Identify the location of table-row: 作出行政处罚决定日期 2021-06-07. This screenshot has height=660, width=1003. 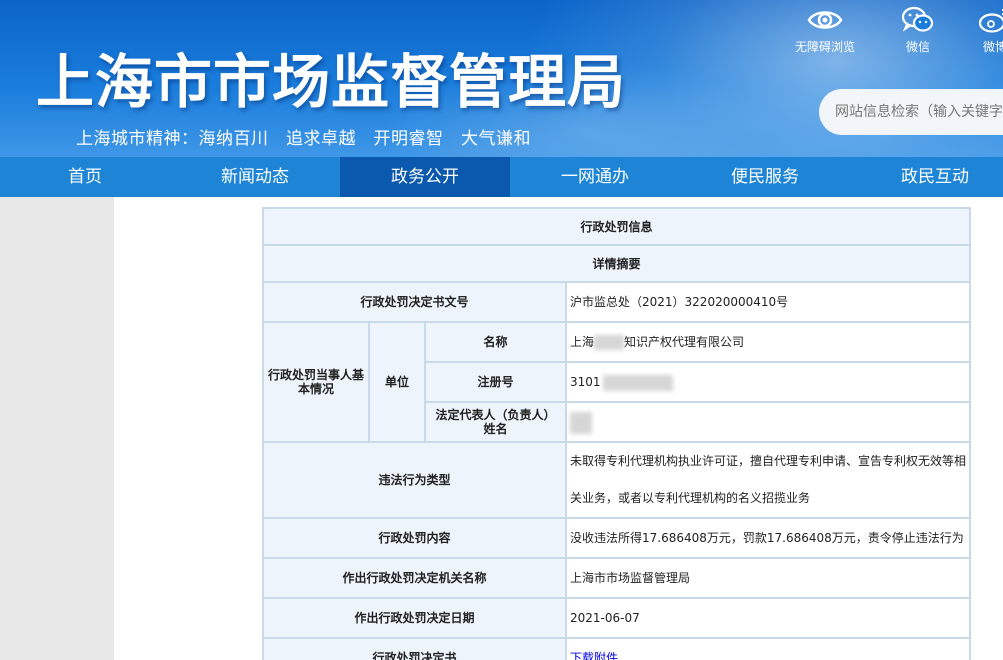
(617, 618).